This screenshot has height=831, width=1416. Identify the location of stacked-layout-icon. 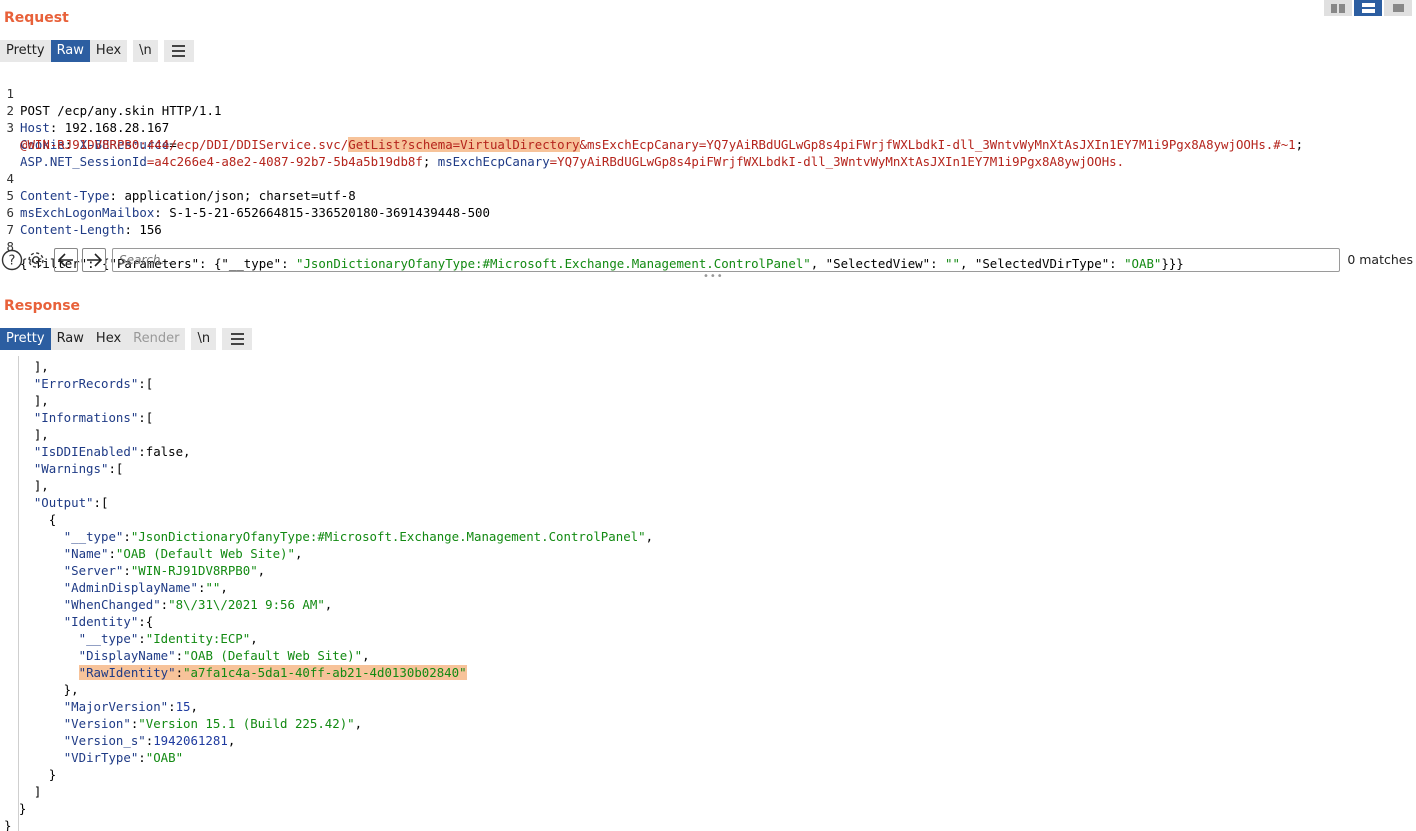
(1368, 8).